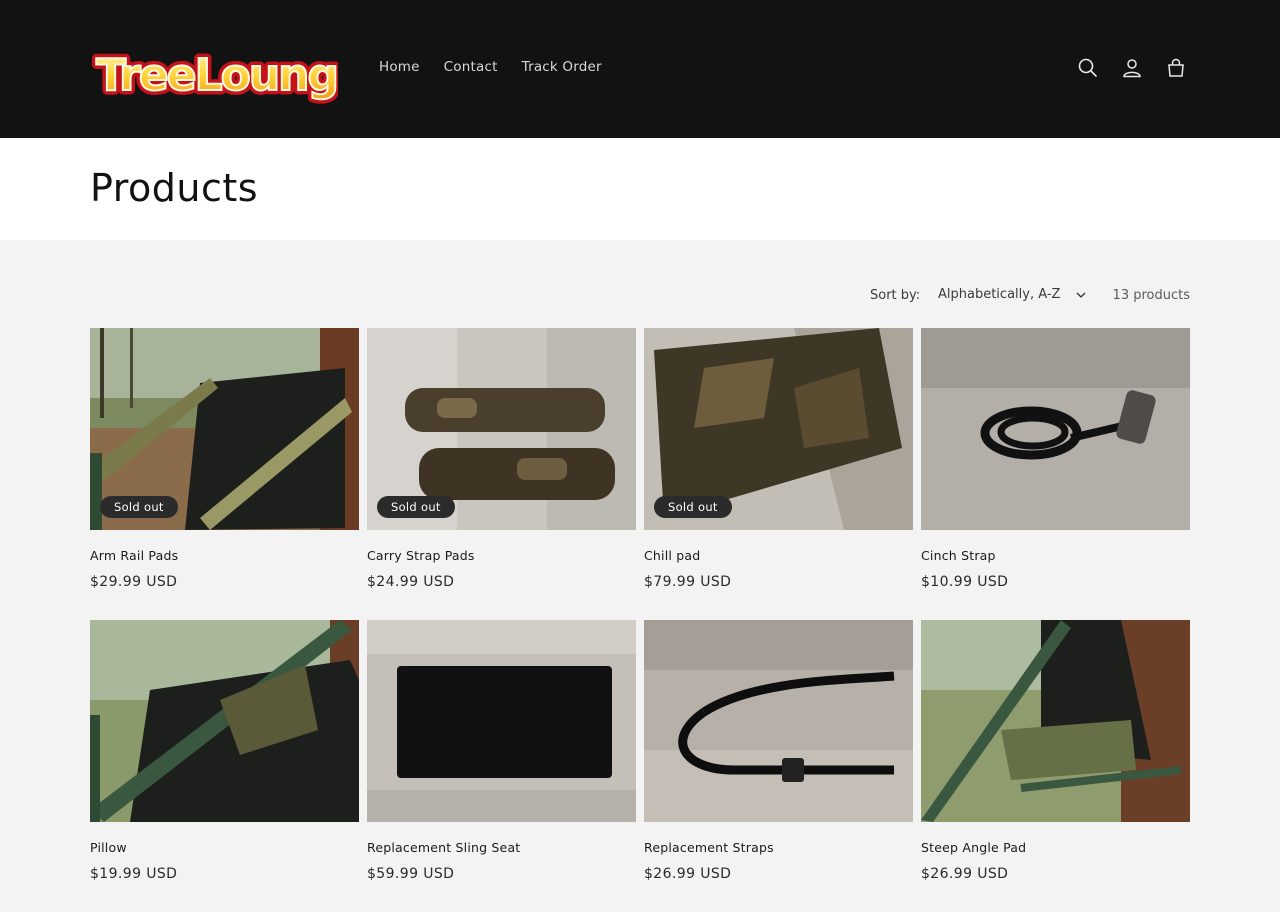 The image size is (1280, 912). I want to click on svg-text: TreeLounge, so click(217, 75).